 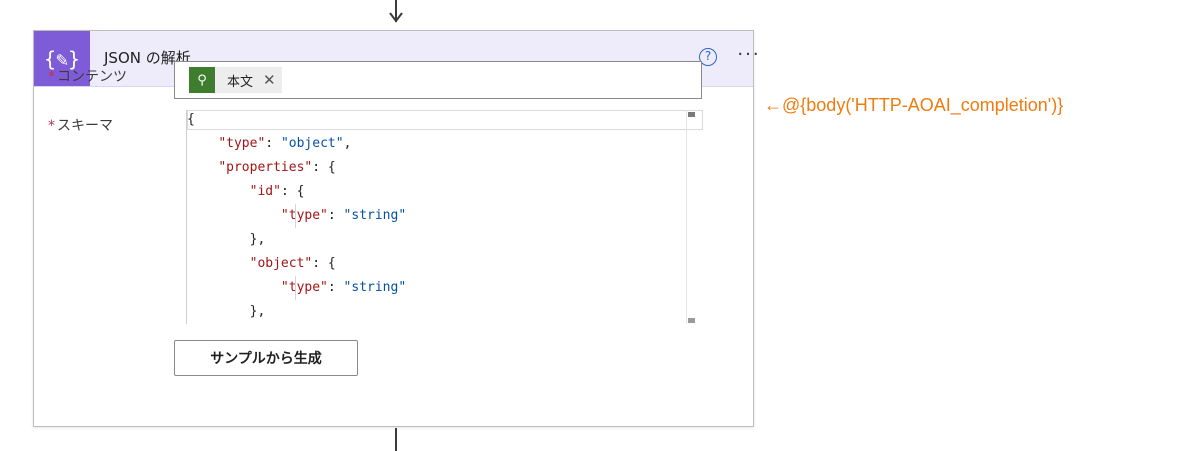 I want to click on code-line: "id": {, so click(x=296, y=192).